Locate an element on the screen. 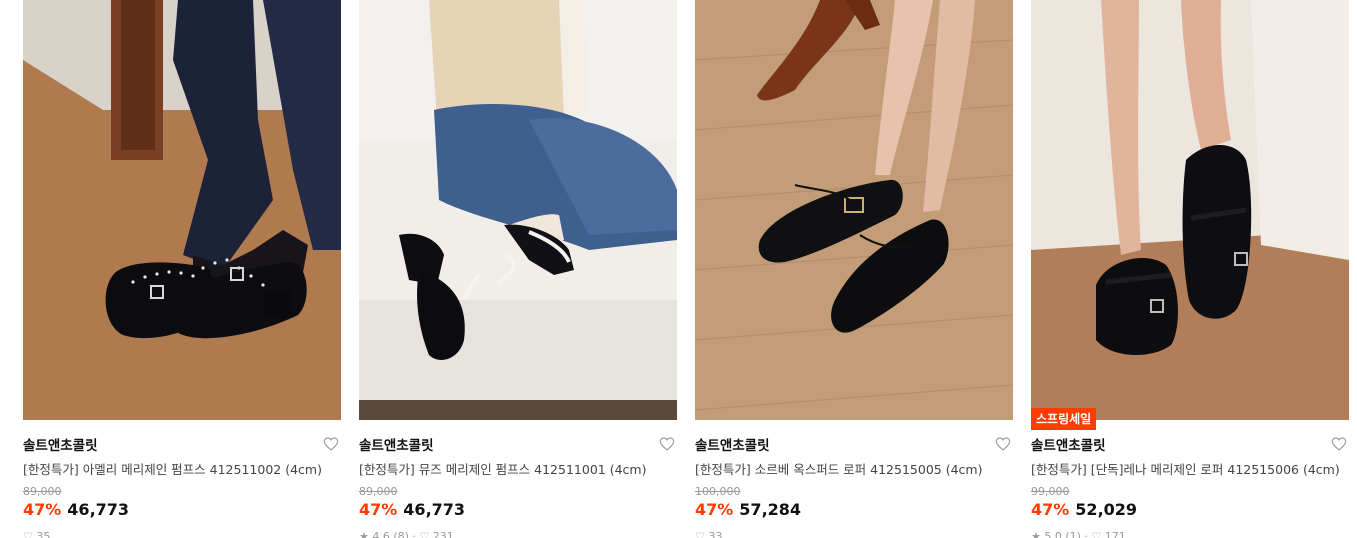 The width and height of the screenshot is (1357, 538). review-like-count: ★ 4.6 (8) · ♡ 231 is located at coordinates (406, 534).